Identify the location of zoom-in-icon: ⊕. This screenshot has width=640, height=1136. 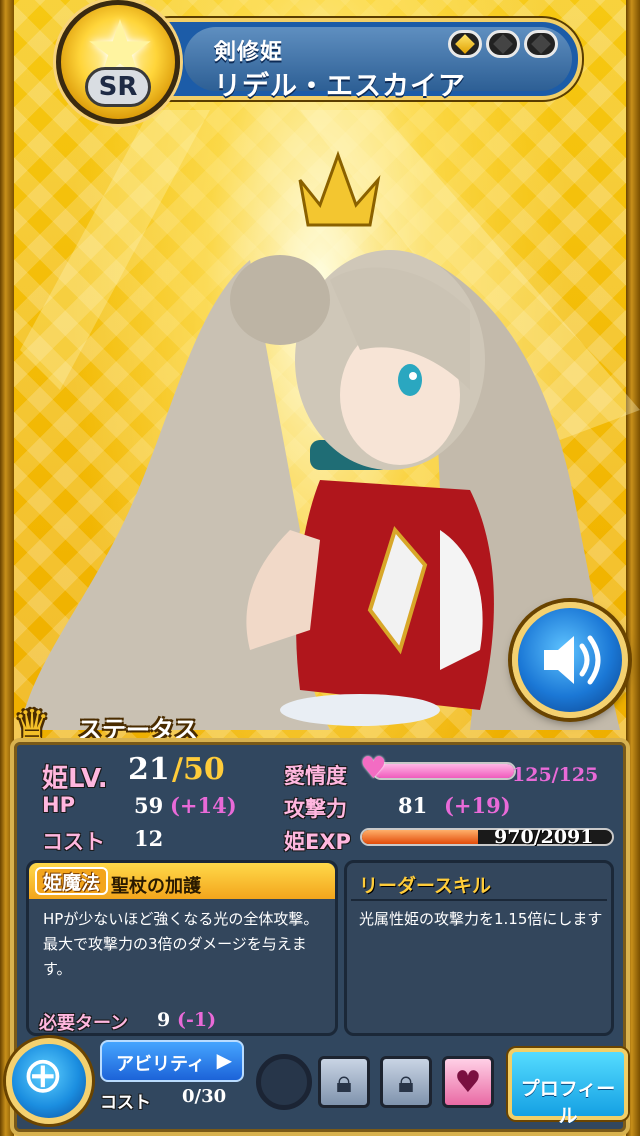
(43, 1075).